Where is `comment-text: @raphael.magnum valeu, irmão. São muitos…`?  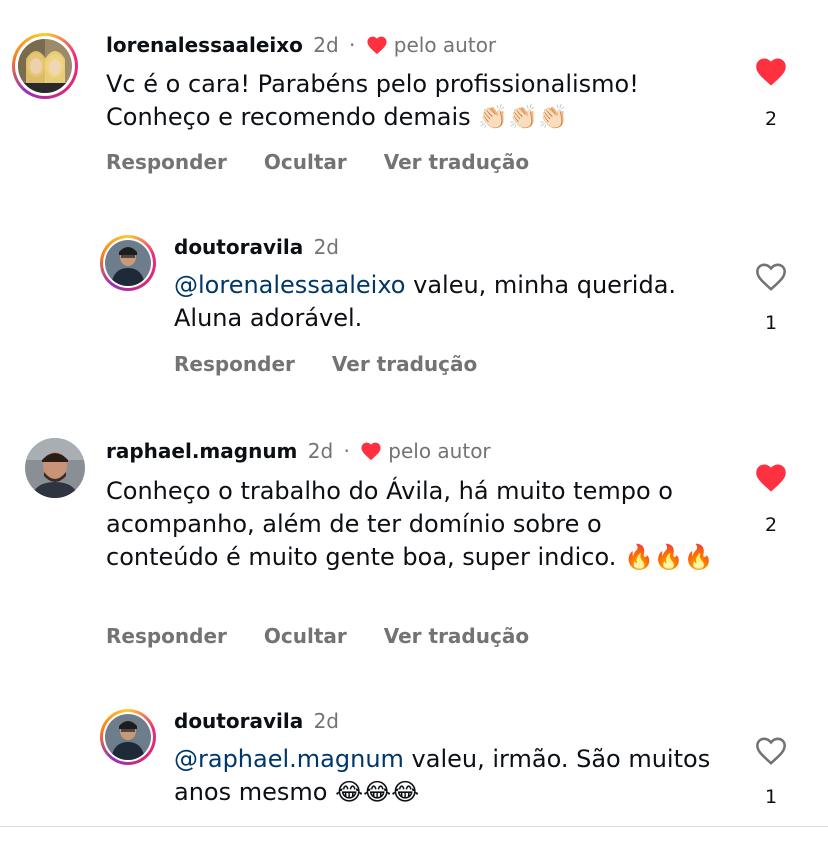 comment-text: @raphael.magnum valeu, irmão. São muitos… is located at coordinates (454, 776).